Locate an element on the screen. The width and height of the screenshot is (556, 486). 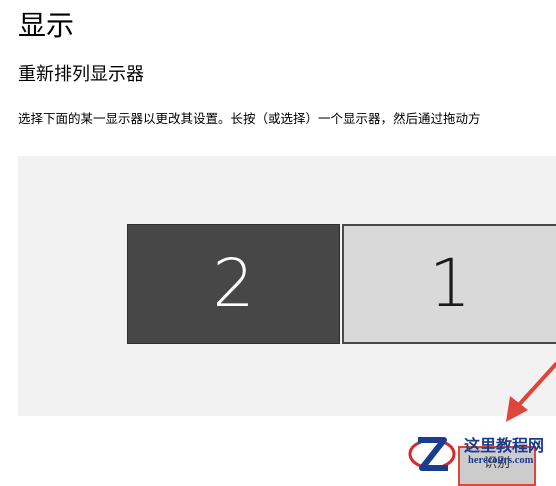
watermark-logo-icon is located at coordinates (432, 454).